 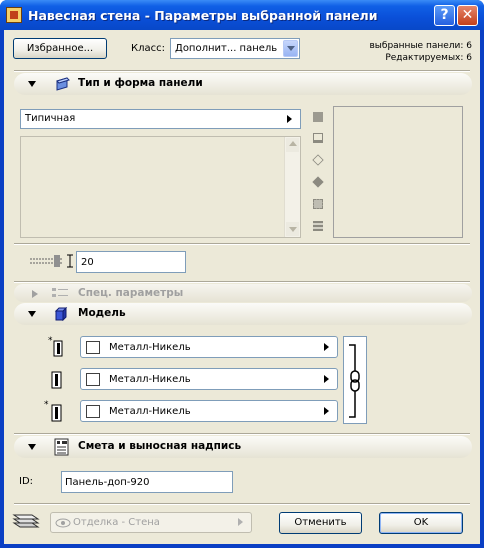 What do you see at coordinates (131, 293) in the screenshot?
I see `section-special-title: Спец. параметры` at bounding box center [131, 293].